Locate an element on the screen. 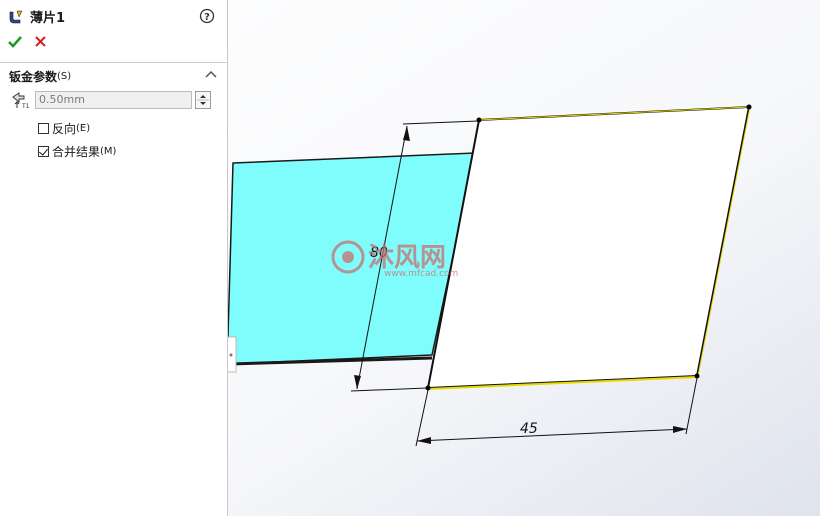  panel-title: 薄片1 is located at coordinates (48, 18).